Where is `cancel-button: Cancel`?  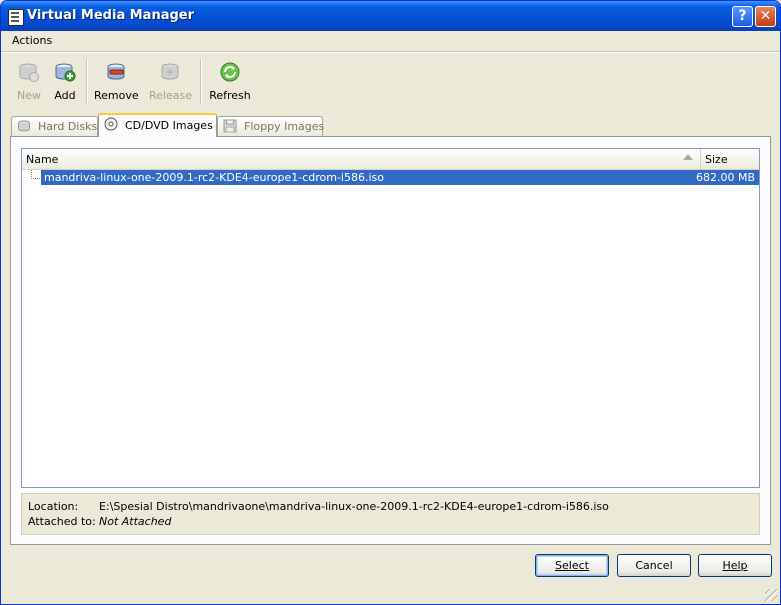 cancel-button: Cancel is located at coordinates (654, 565).